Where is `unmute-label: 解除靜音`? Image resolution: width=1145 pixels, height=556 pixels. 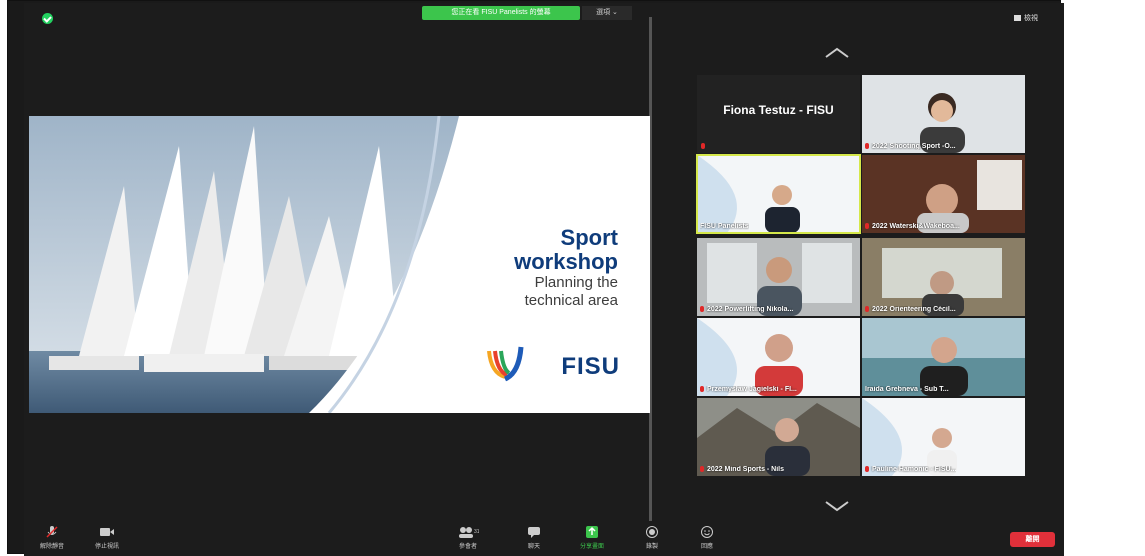
unmute-label: 解除靜音 is located at coordinates (51, 547).